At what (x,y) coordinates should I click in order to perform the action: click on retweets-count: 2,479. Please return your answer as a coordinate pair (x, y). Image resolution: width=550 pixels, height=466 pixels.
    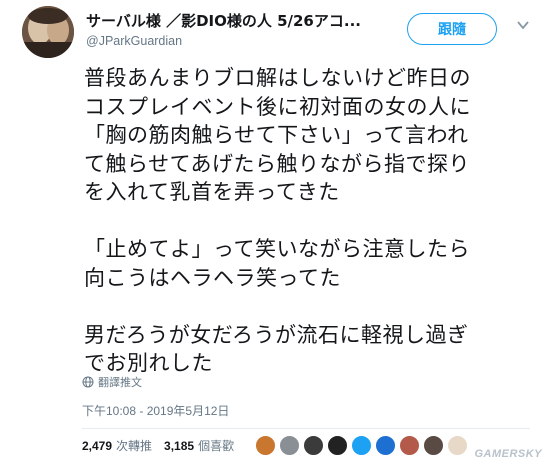
    Looking at the image, I should click on (97, 446).